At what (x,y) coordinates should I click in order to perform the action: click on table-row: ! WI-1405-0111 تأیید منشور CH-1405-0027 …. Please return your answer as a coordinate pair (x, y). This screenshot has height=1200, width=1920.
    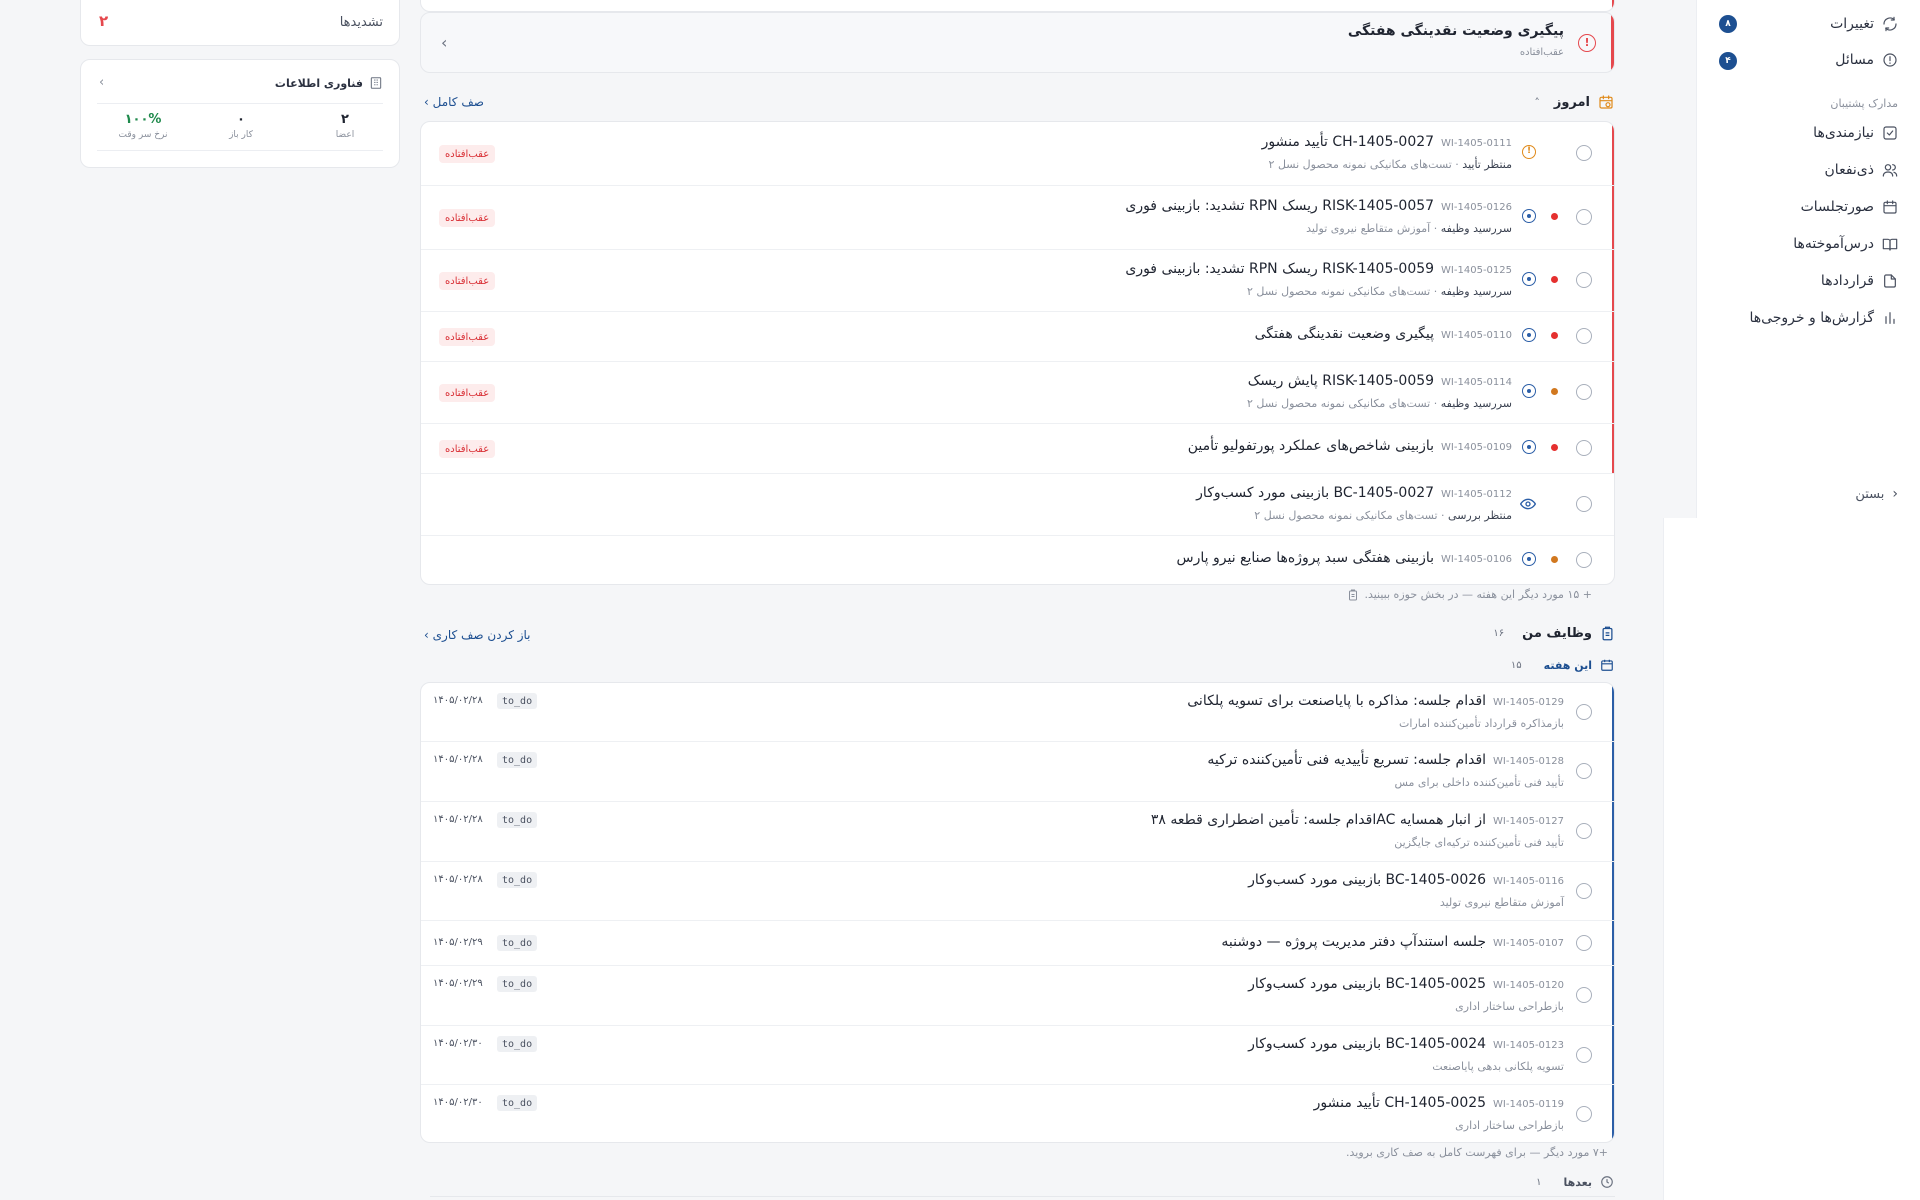
    Looking at the image, I should click on (1017, 154).